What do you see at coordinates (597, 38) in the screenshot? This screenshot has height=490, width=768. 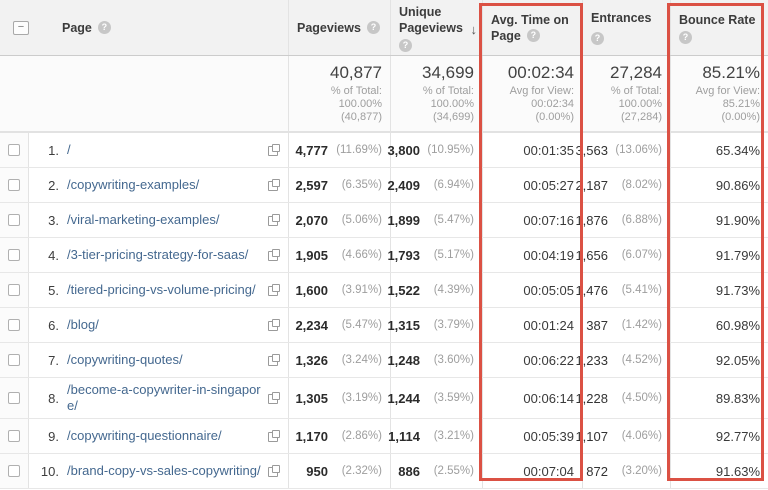 I see `entrances-help-icon: ?` at bounding box center [597, 38].